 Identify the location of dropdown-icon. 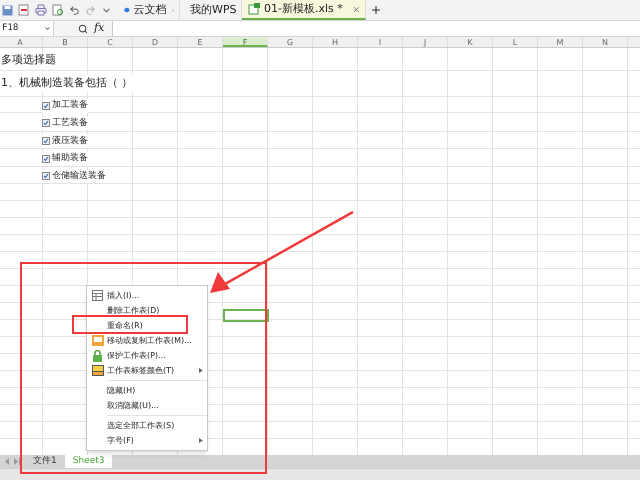
(47, 28).